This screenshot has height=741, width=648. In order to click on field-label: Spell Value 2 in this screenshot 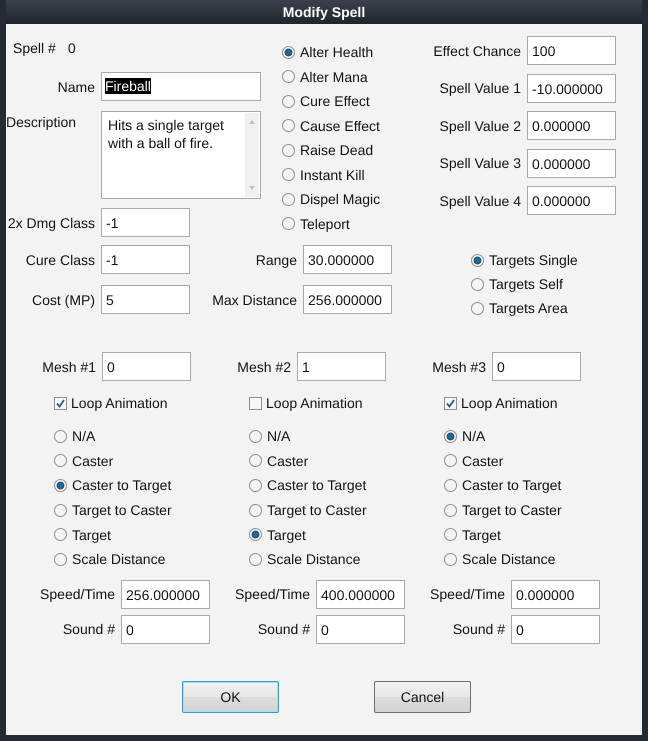, I will do `click(479, 126)`.